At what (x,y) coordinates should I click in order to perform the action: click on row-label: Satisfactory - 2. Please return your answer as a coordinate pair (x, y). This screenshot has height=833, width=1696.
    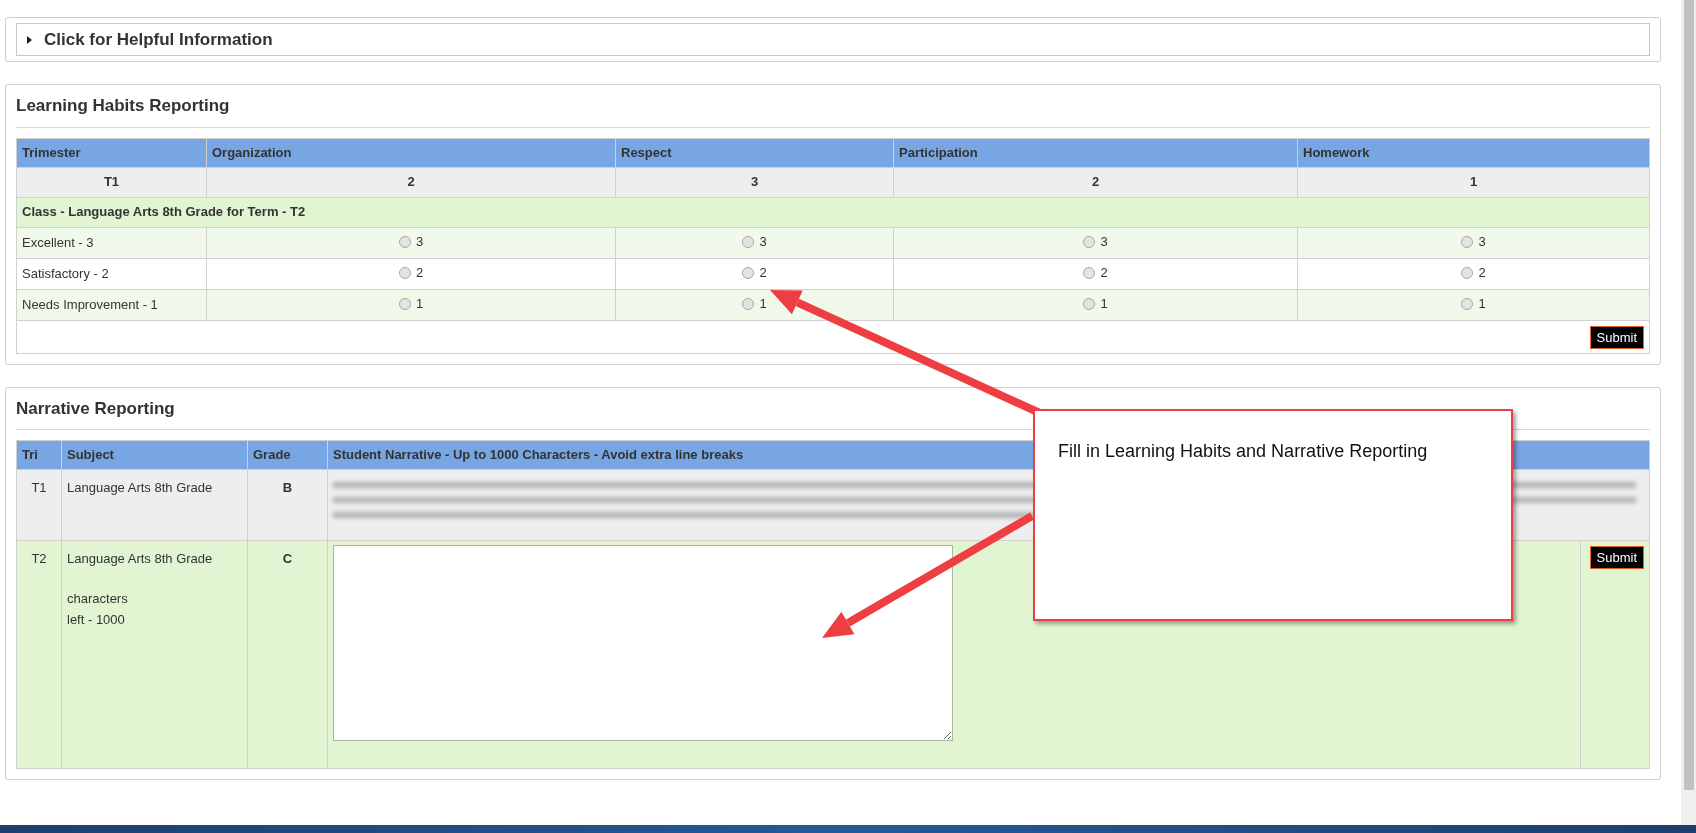
    Looking at the image, I should click on (111, 273).